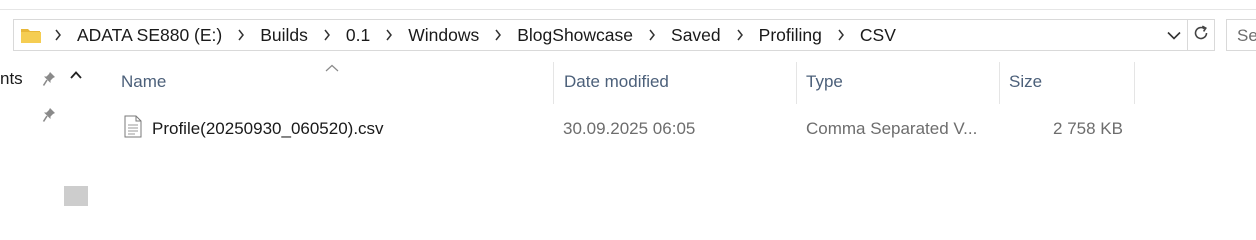  I want to click on breadcrumb-item-saved: Saved, so click(696, 35).